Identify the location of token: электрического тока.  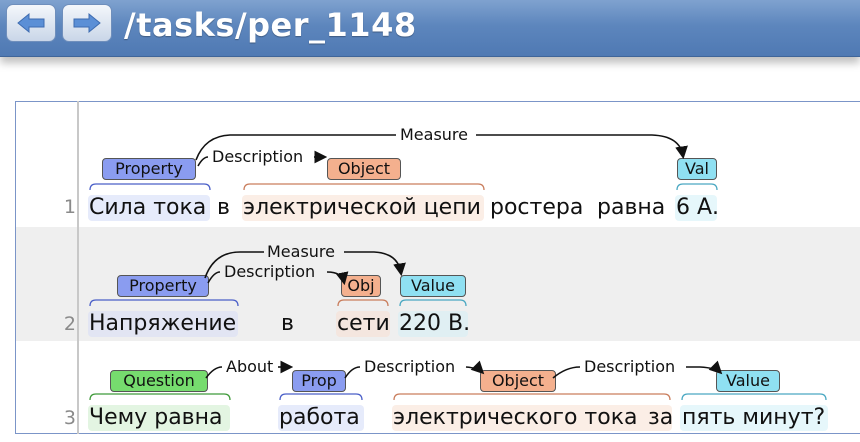
(515, 417).